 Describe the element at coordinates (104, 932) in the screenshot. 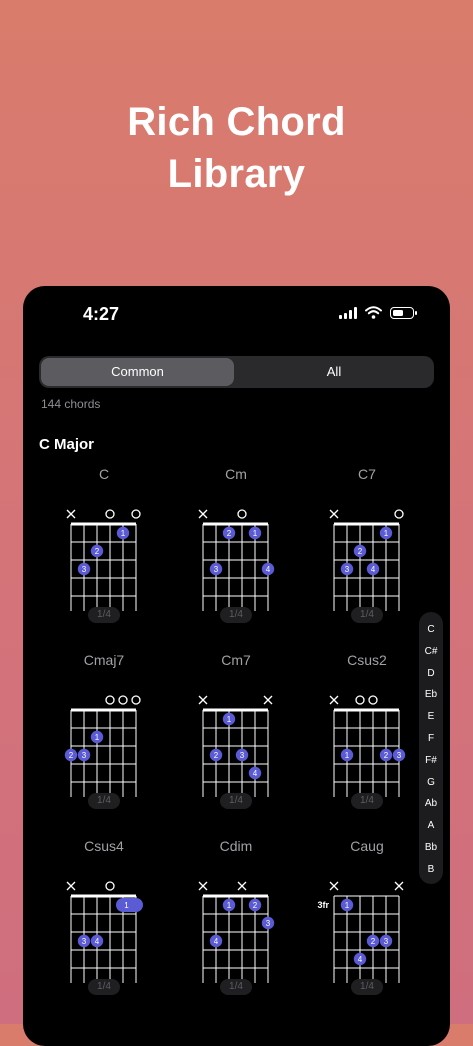

I see `chord-diagram: 1 3 4` at that location.